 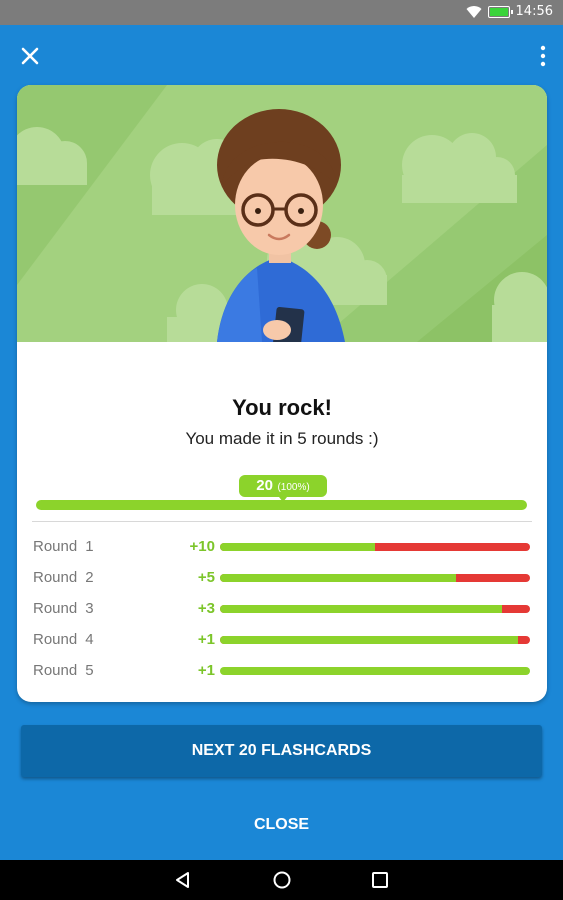 What do you see at coordinates (202, 546) in the screenshot?
I see `round-delta: +10` at bounding box center [202, 546].